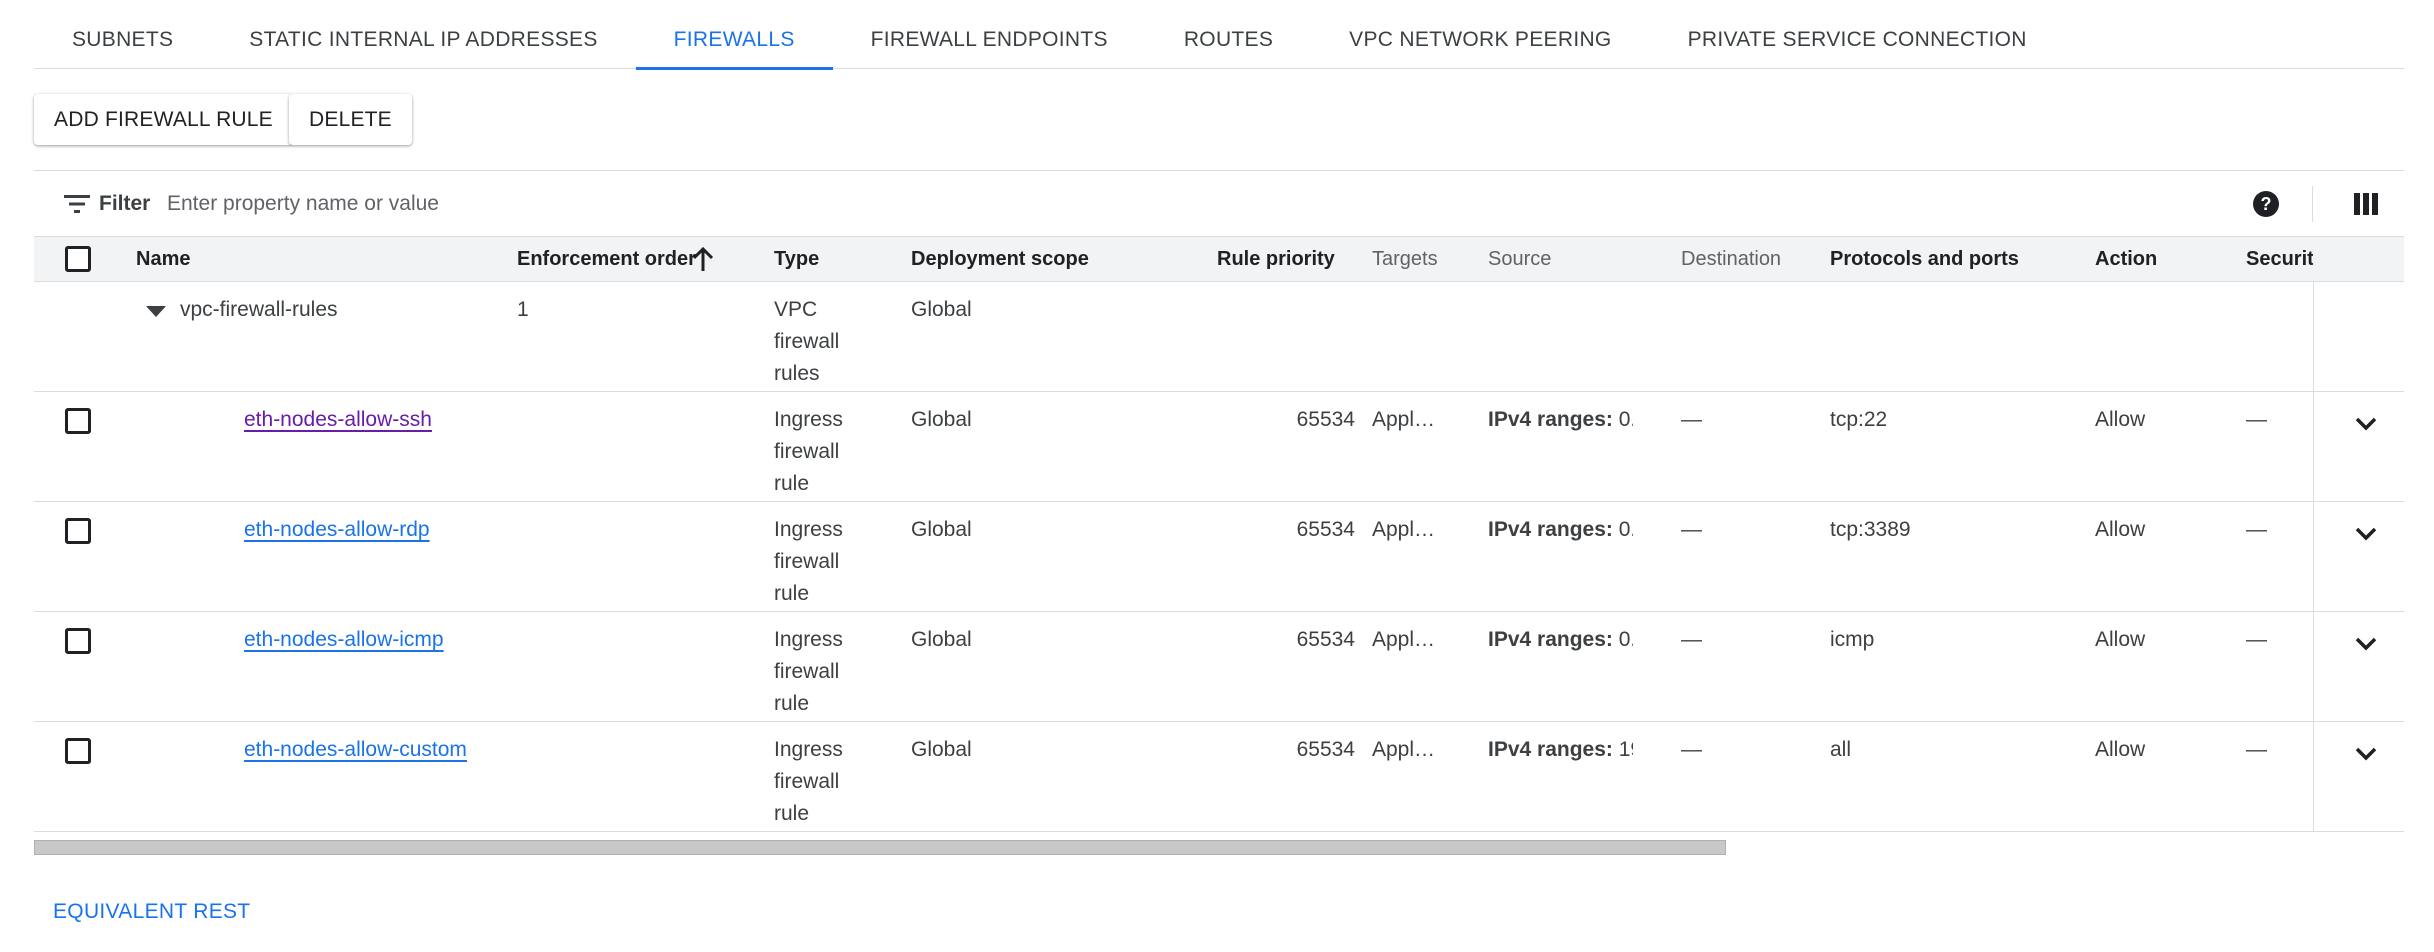  I want to click on rule-source: IPv4 ranges: 19, so click(1560, 750).